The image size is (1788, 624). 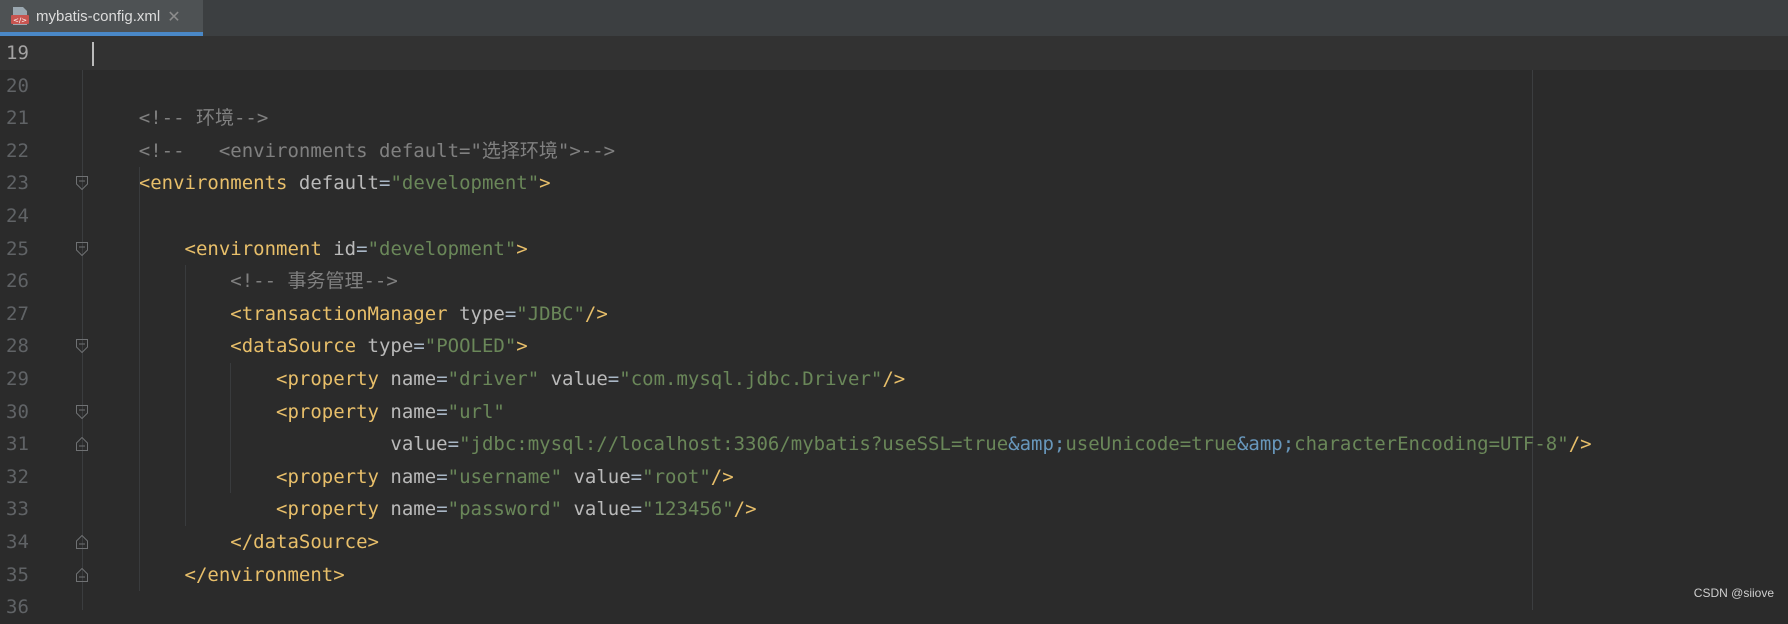 What do you see at coordinates (26, 86) in the screenshot?
I see `line-number: 20` at bounding box center [26, 86].